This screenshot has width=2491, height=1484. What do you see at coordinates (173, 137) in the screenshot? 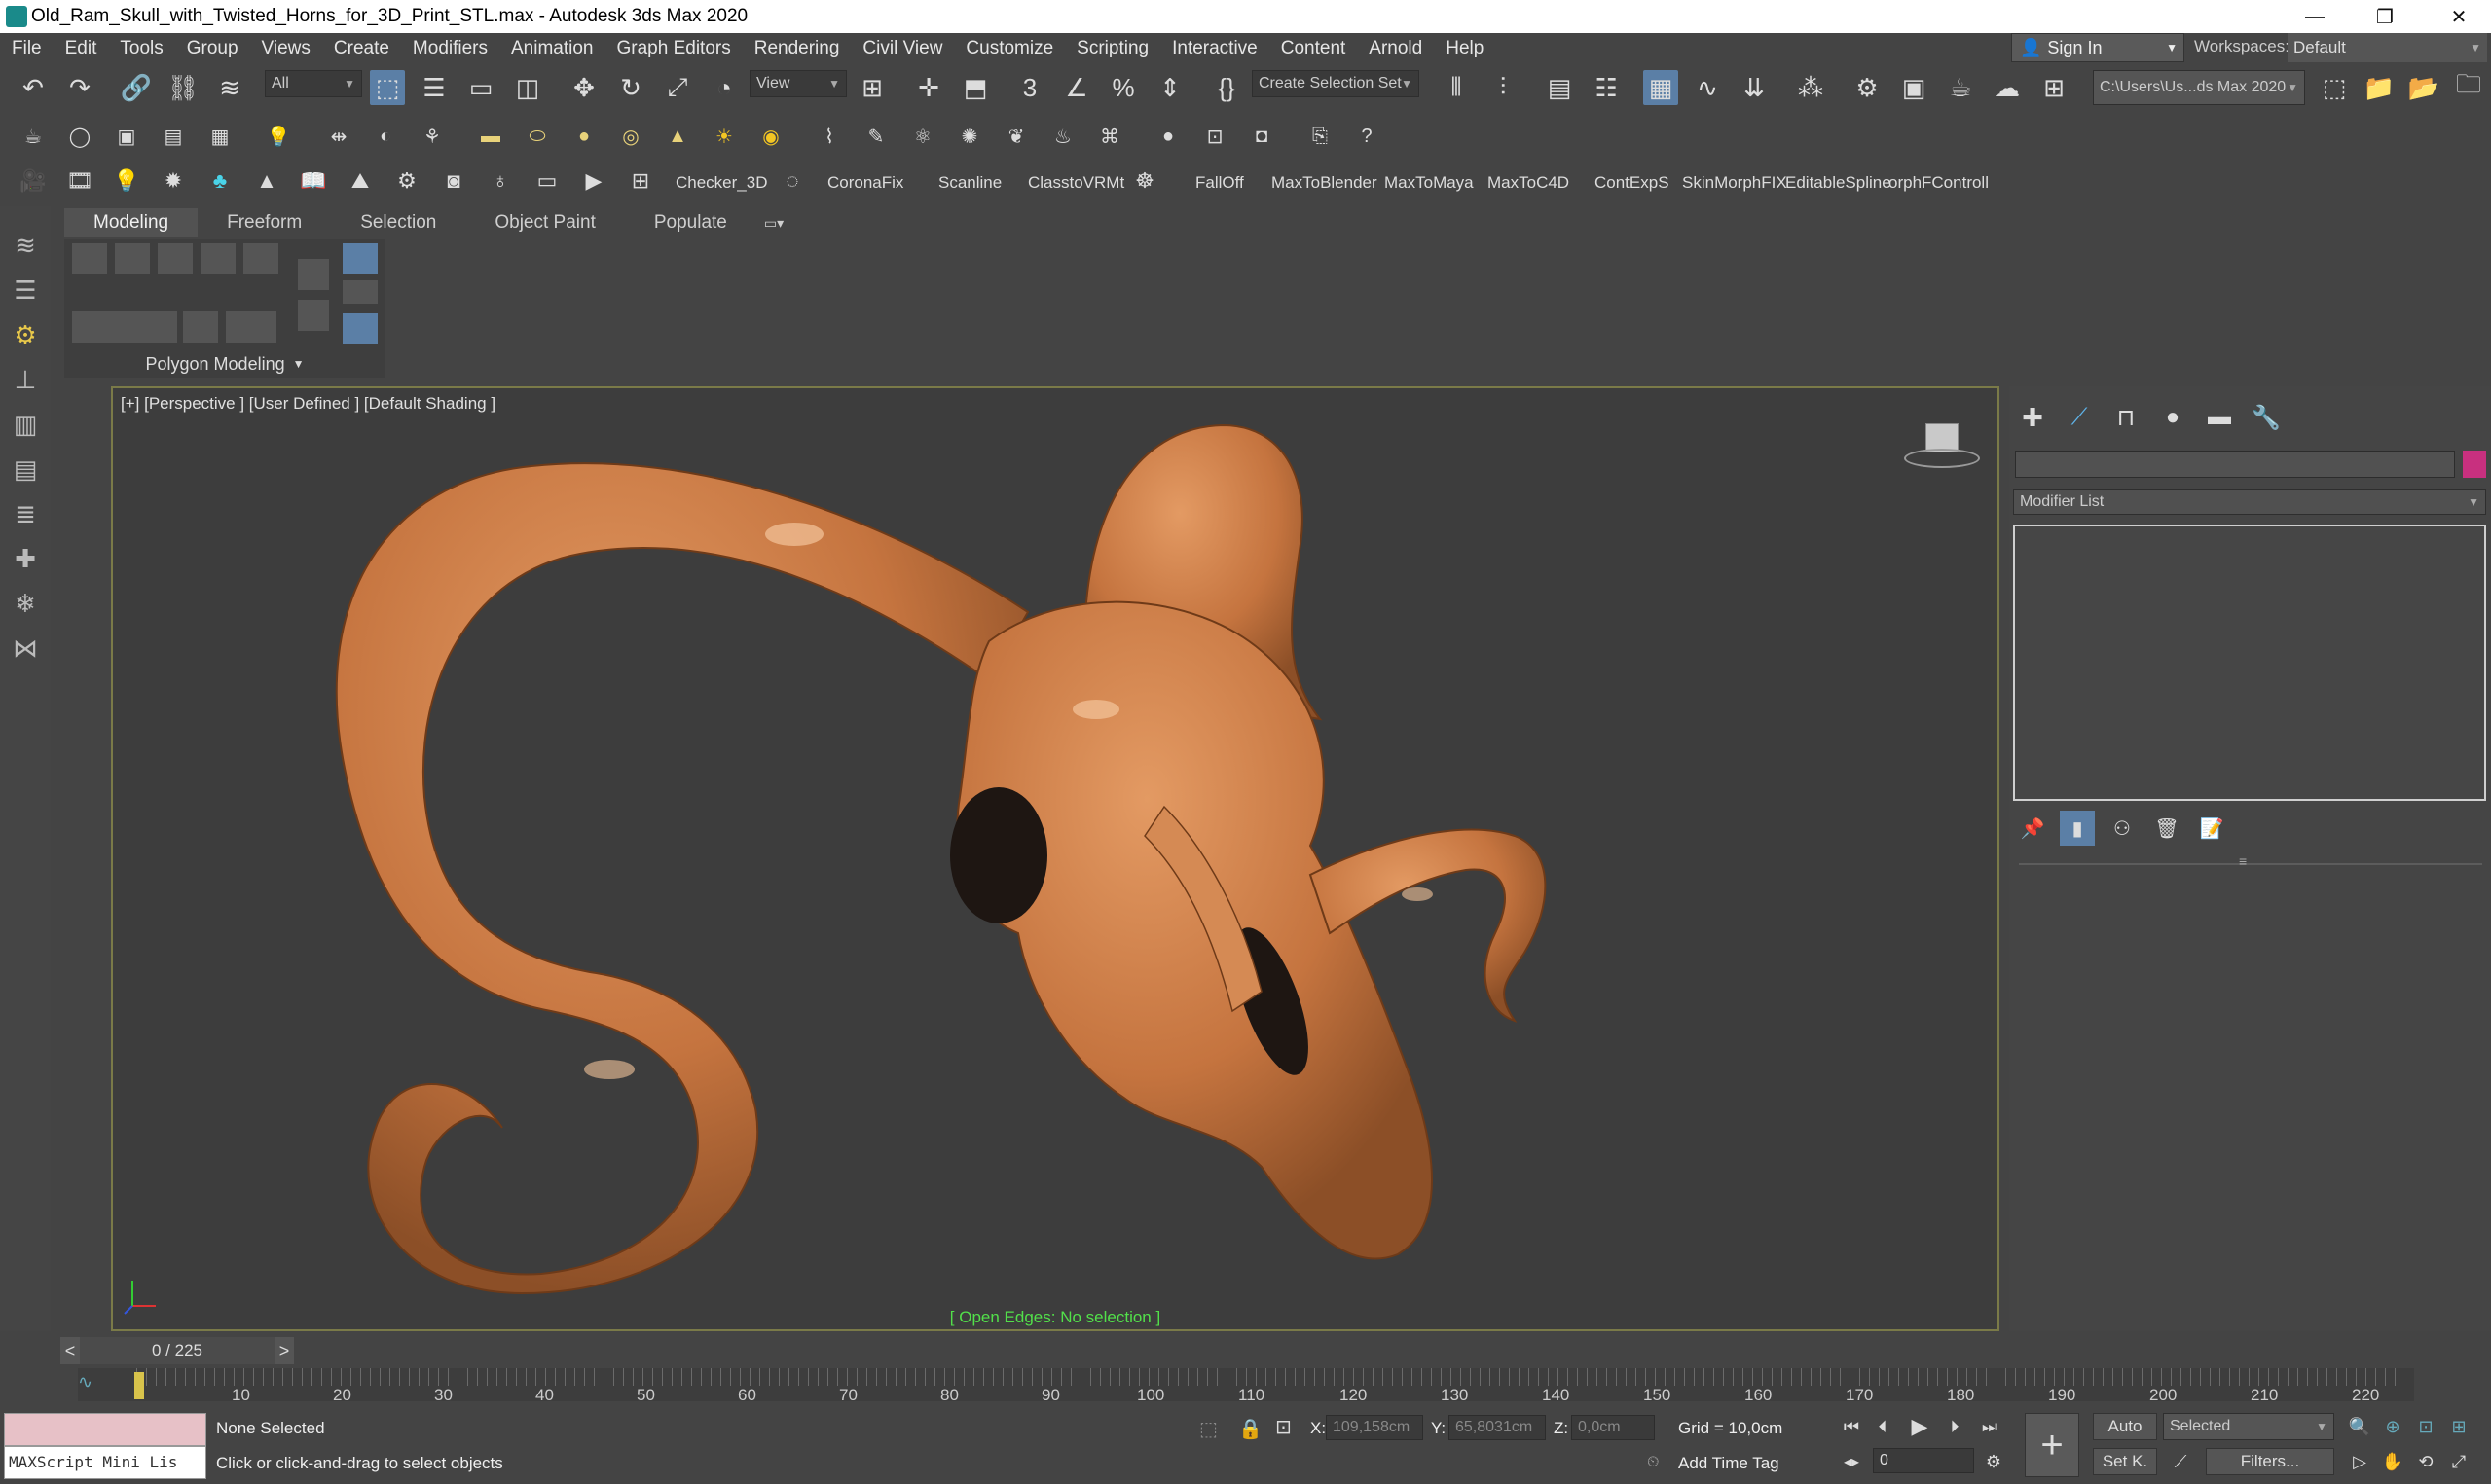
I see `cylinder-icon: ▤` at bounding box center [173, 137].